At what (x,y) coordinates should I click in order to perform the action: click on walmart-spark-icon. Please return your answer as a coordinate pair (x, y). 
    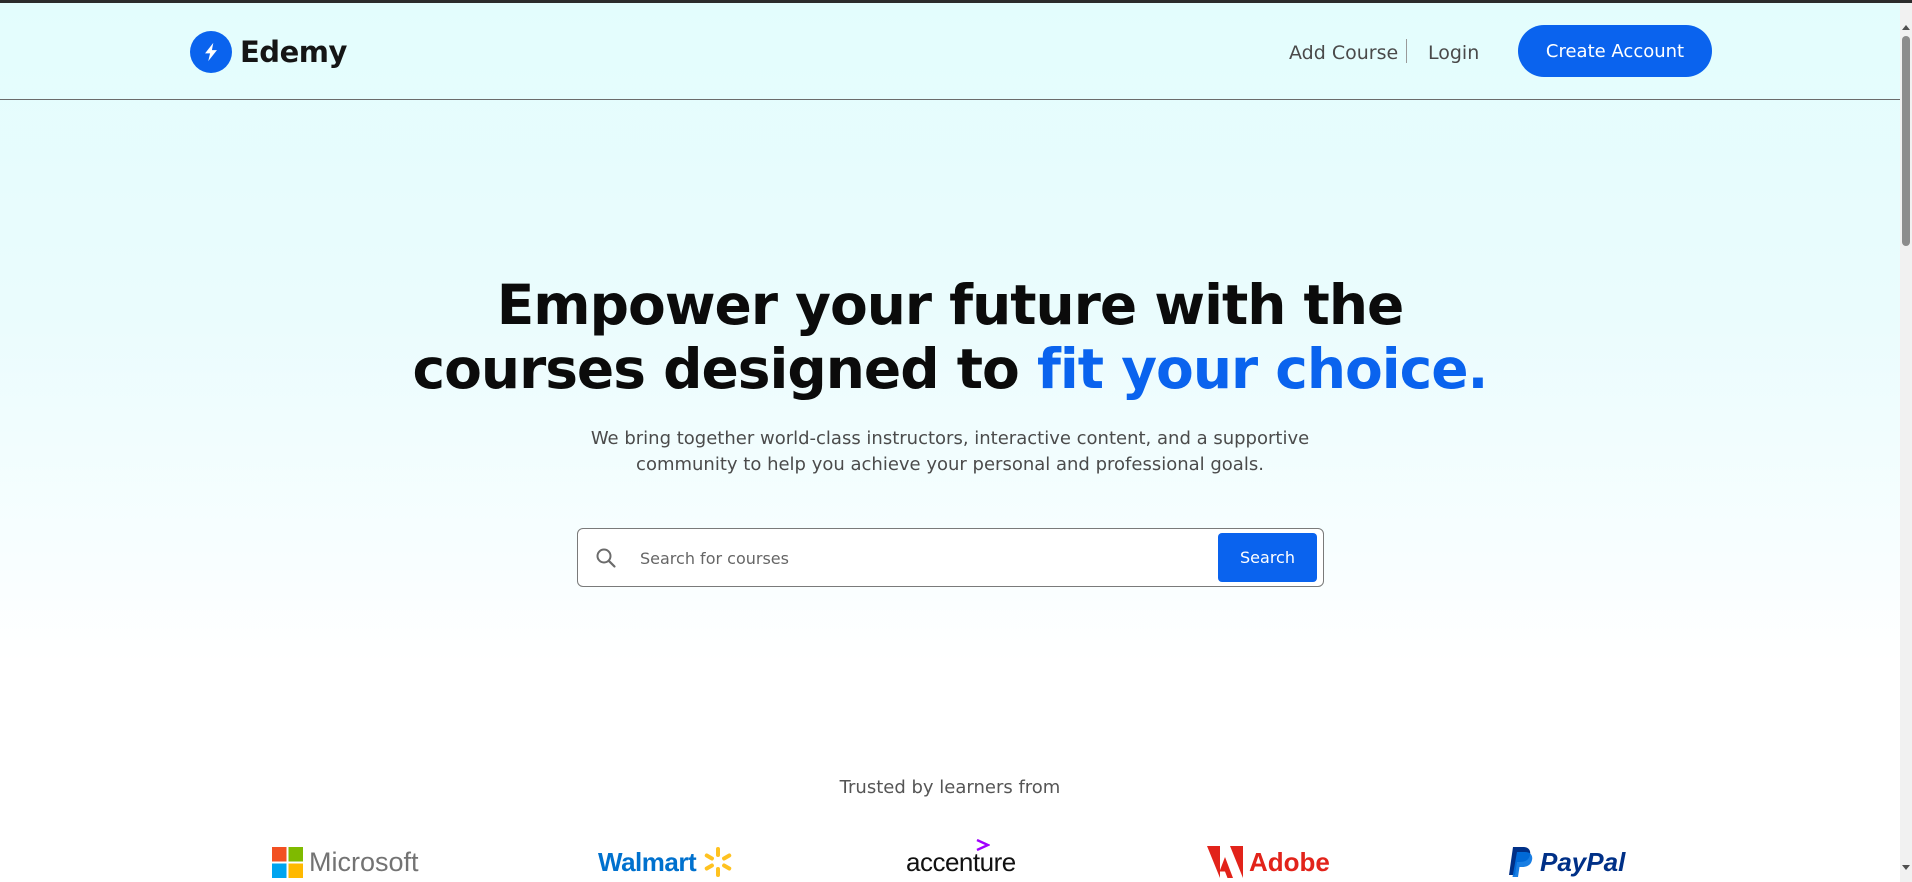
    Looking at the image, I should click on (718, 862).